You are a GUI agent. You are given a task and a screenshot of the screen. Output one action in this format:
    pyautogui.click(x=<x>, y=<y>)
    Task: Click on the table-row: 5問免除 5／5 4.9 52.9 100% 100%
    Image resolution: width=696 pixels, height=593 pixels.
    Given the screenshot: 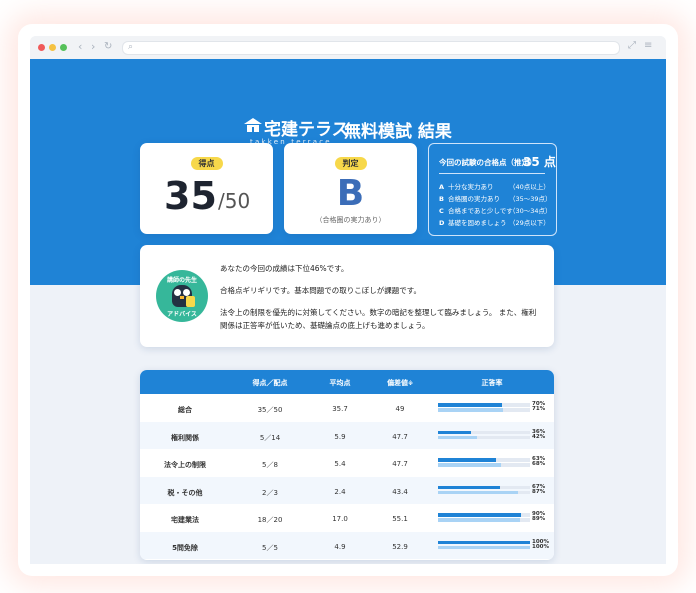 What is the action you would take?
    pyautogui.click(x=347, y=545)
    